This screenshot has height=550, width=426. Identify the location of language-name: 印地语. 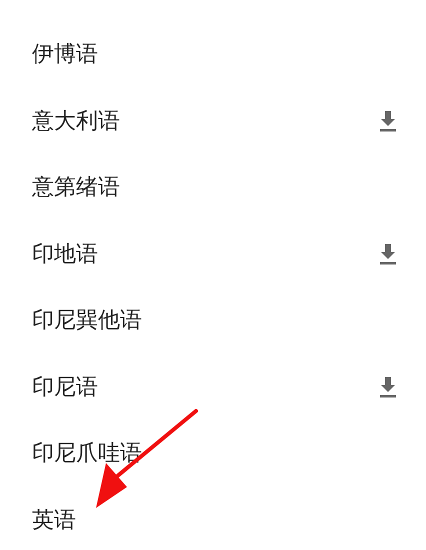
(65, 253).